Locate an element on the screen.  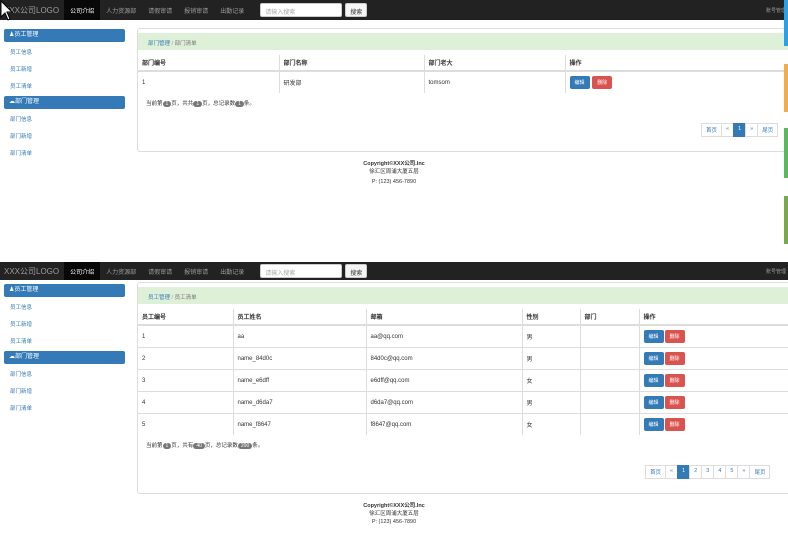
breadcrumb-link: 员工管理 is located at coordinates (159, 298).